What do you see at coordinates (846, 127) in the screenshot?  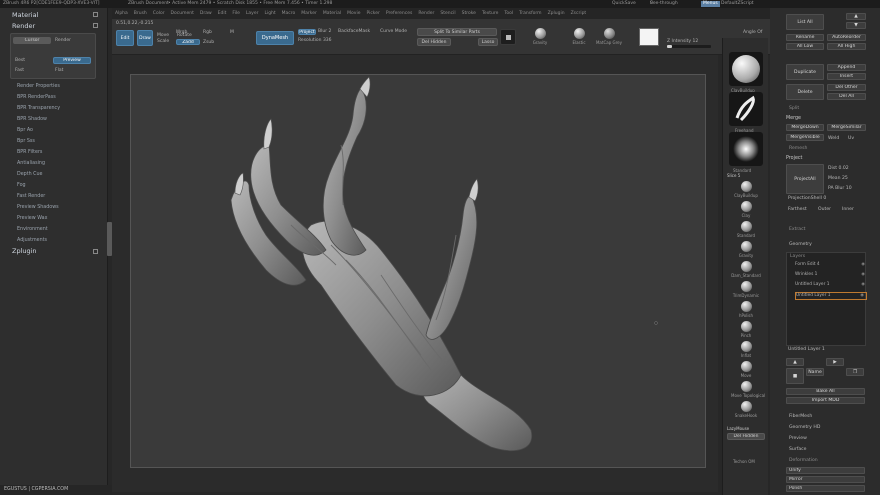 I see `merge-similar-button: MergeSimilar` at bounding box center [846, 127].